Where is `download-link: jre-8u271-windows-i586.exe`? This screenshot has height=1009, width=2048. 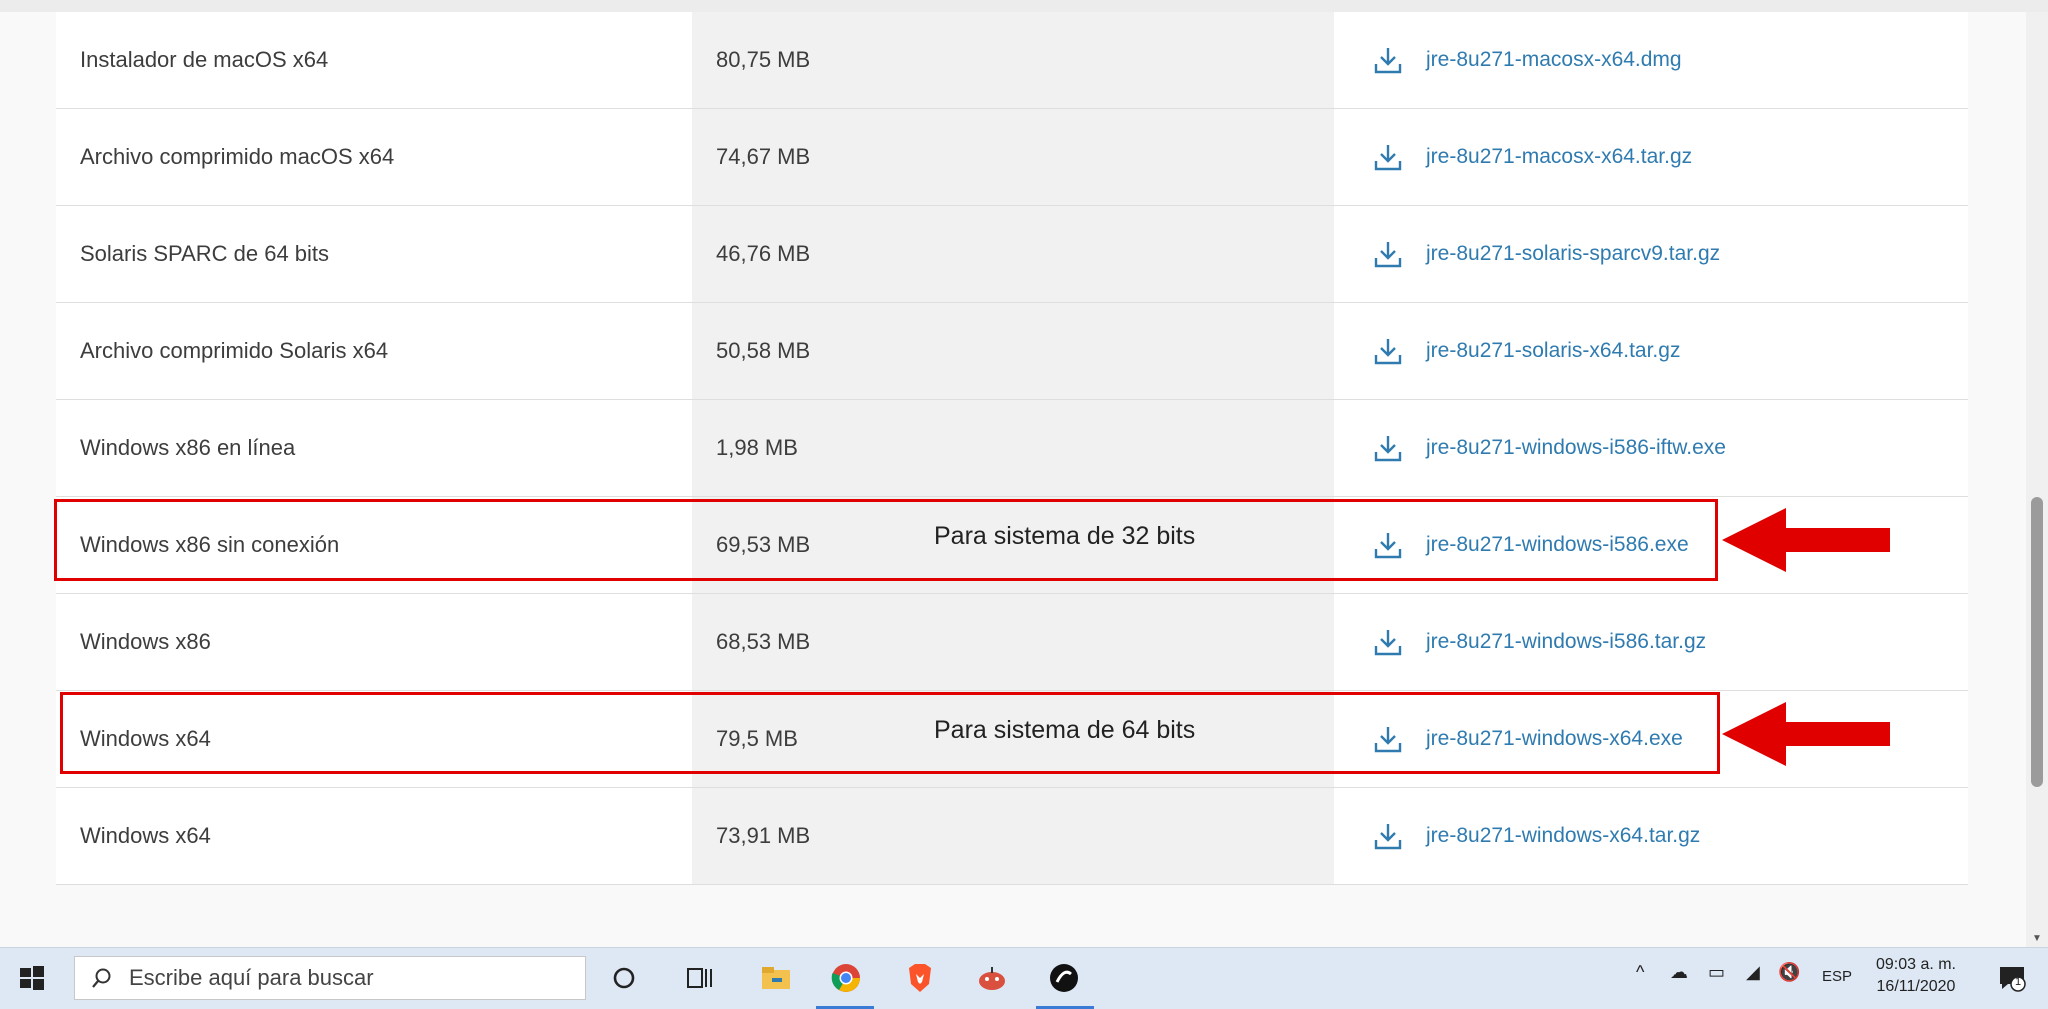
download-link: jre-8u271-windows-i586.exe is located at coordinates (1557, 545).